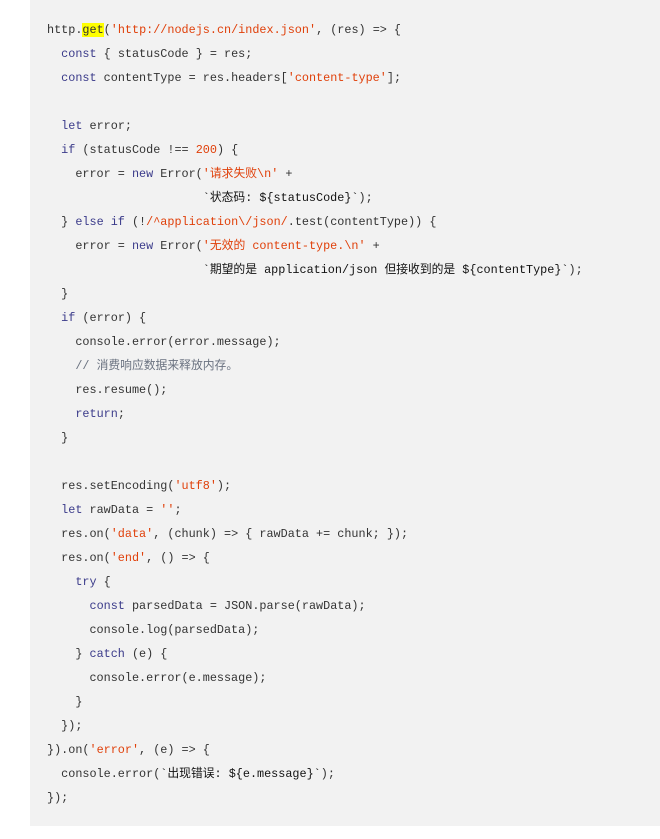 The image size is (660, 839). Describe the element at coordinates (93, 30) in the screenshot. I see `code-highlight: get` at that location.